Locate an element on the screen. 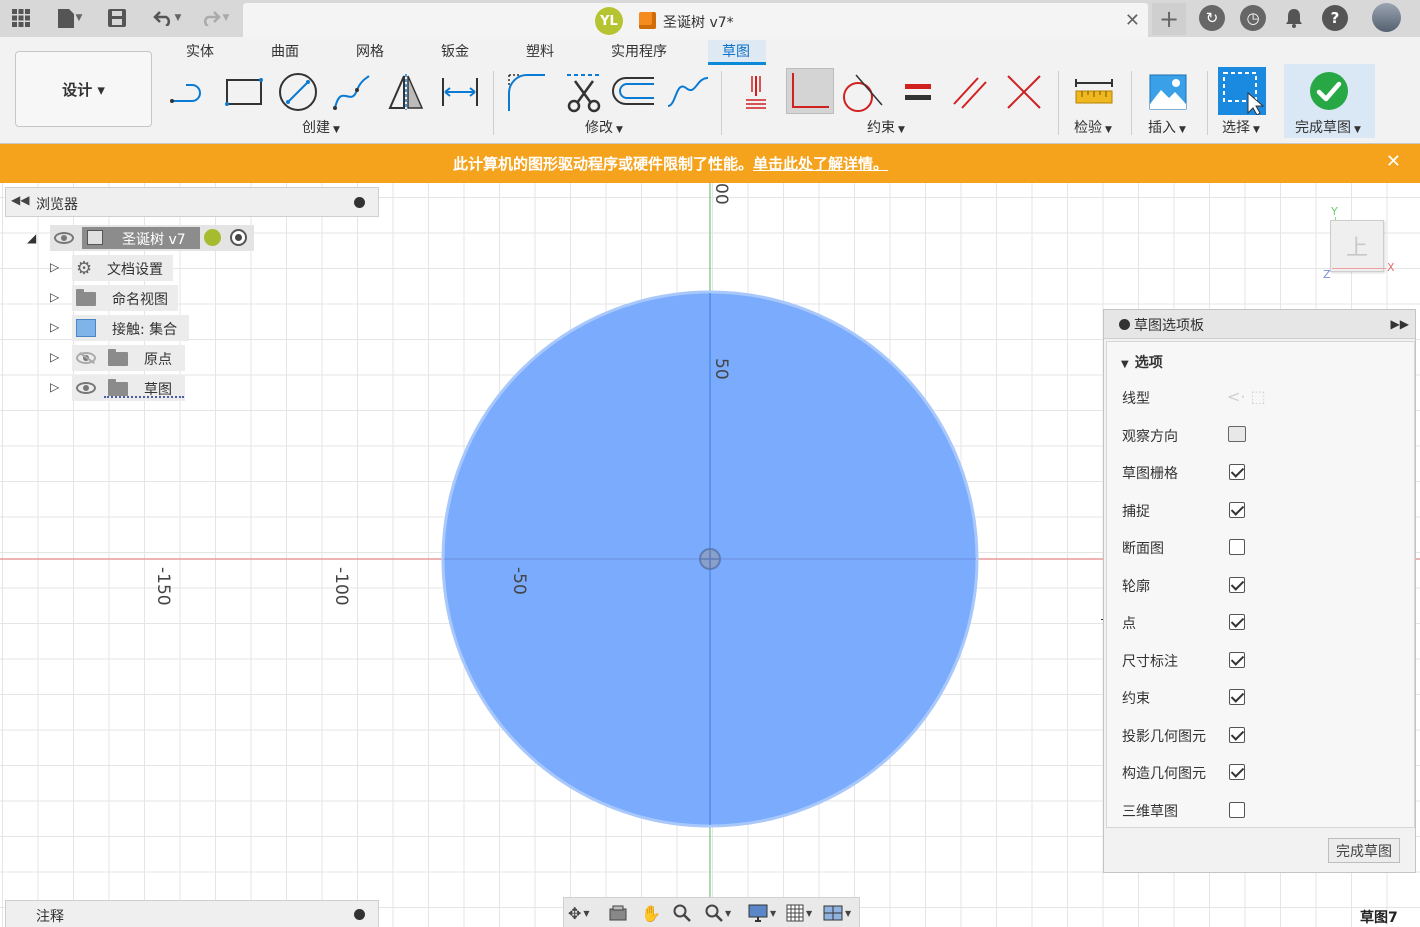 The height and width of the screenshot is (927, 1420). tangent-constraint-icon is located at coordinates (862, 92).